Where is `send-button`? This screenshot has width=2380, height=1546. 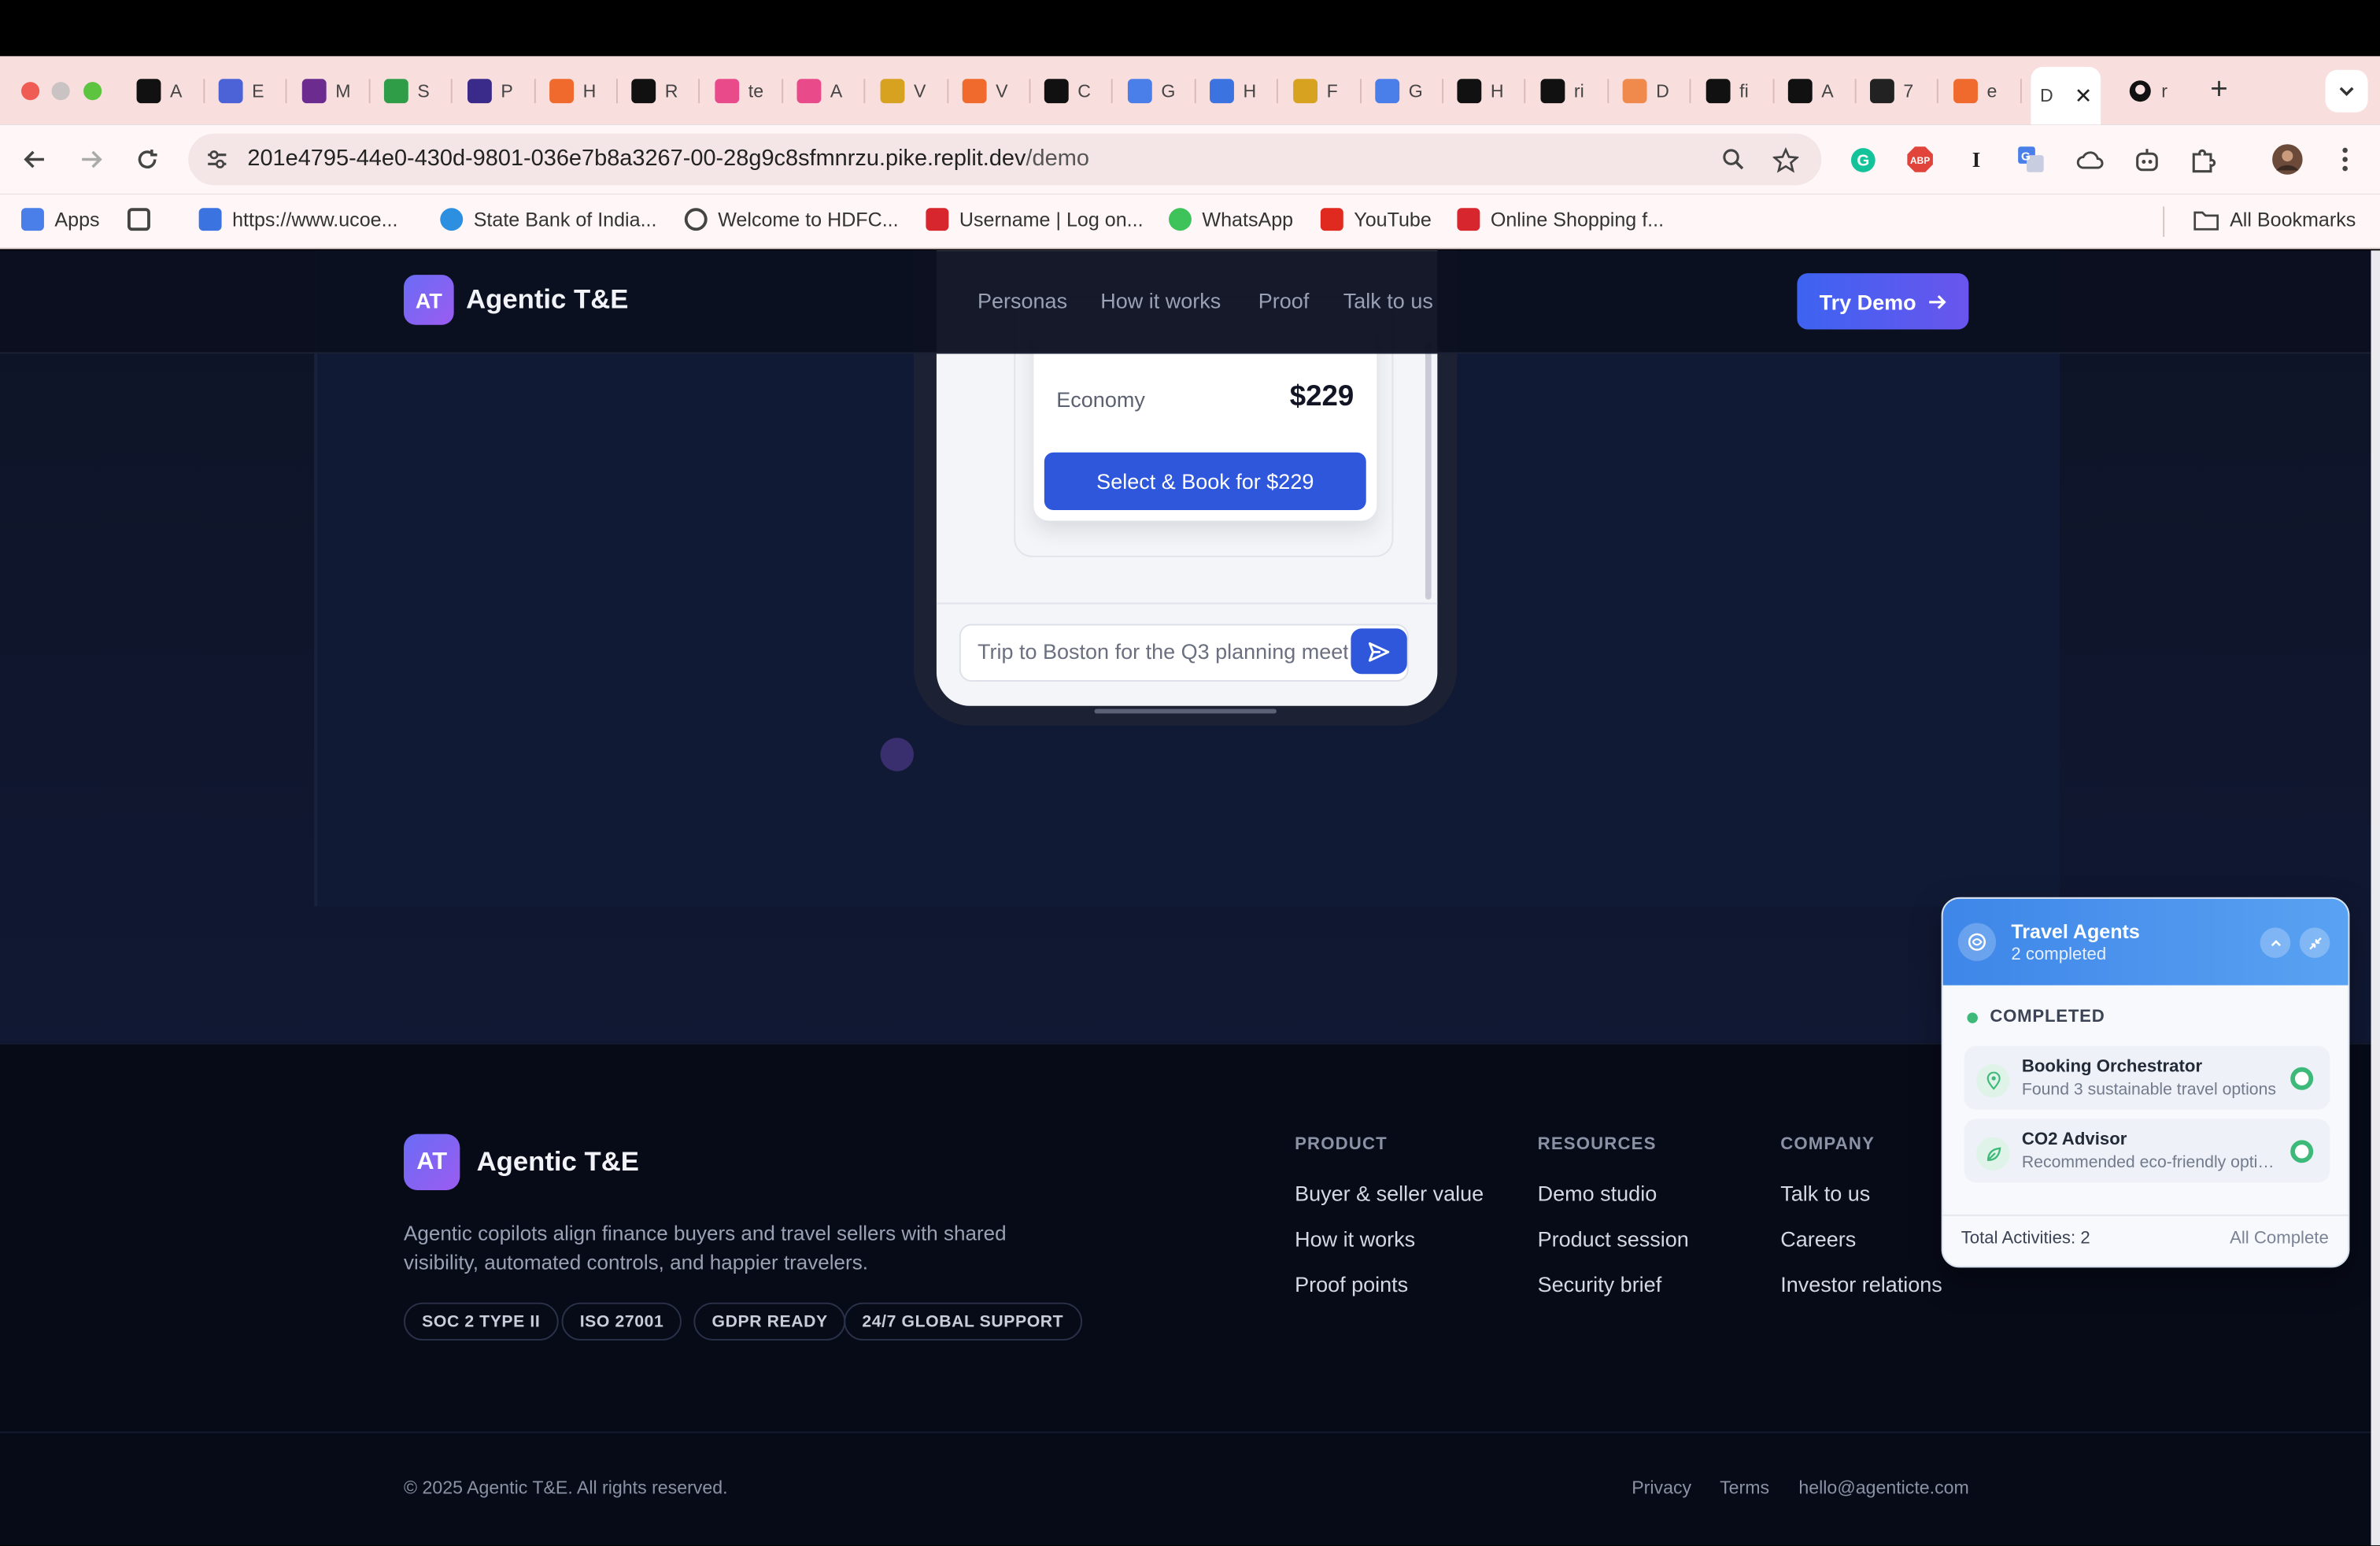
send-button is located at coordinates (1379, 651).